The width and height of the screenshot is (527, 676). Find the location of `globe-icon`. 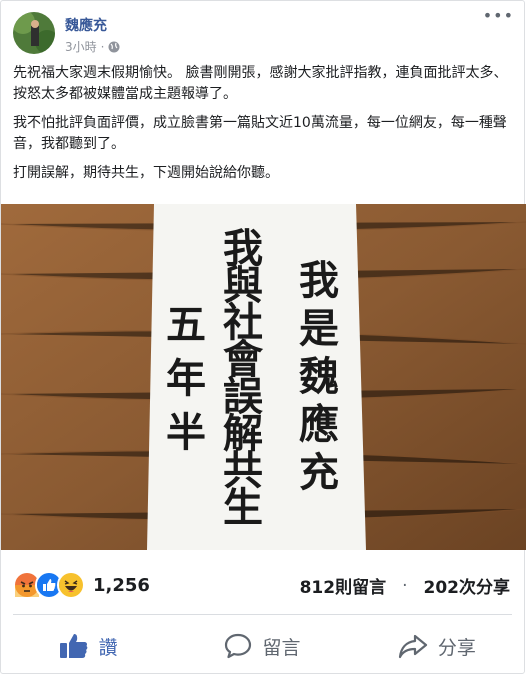

globe-icon is located at coordinates (114, 47).